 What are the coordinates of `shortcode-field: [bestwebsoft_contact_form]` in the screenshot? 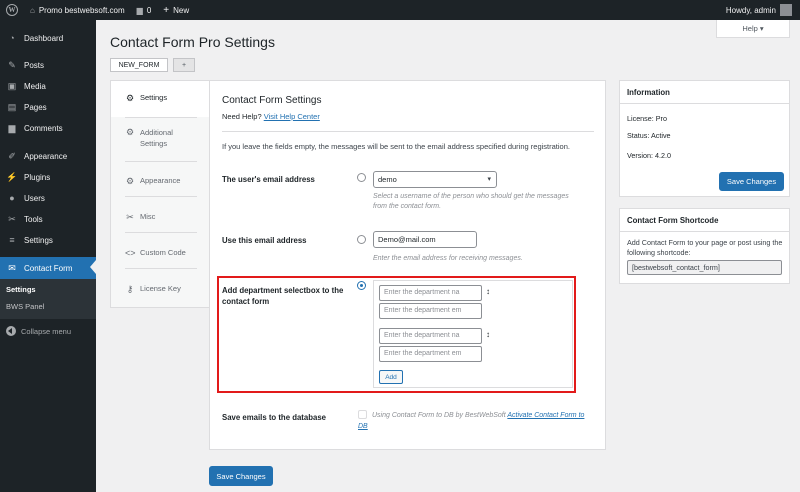 It's located at (704, 267).